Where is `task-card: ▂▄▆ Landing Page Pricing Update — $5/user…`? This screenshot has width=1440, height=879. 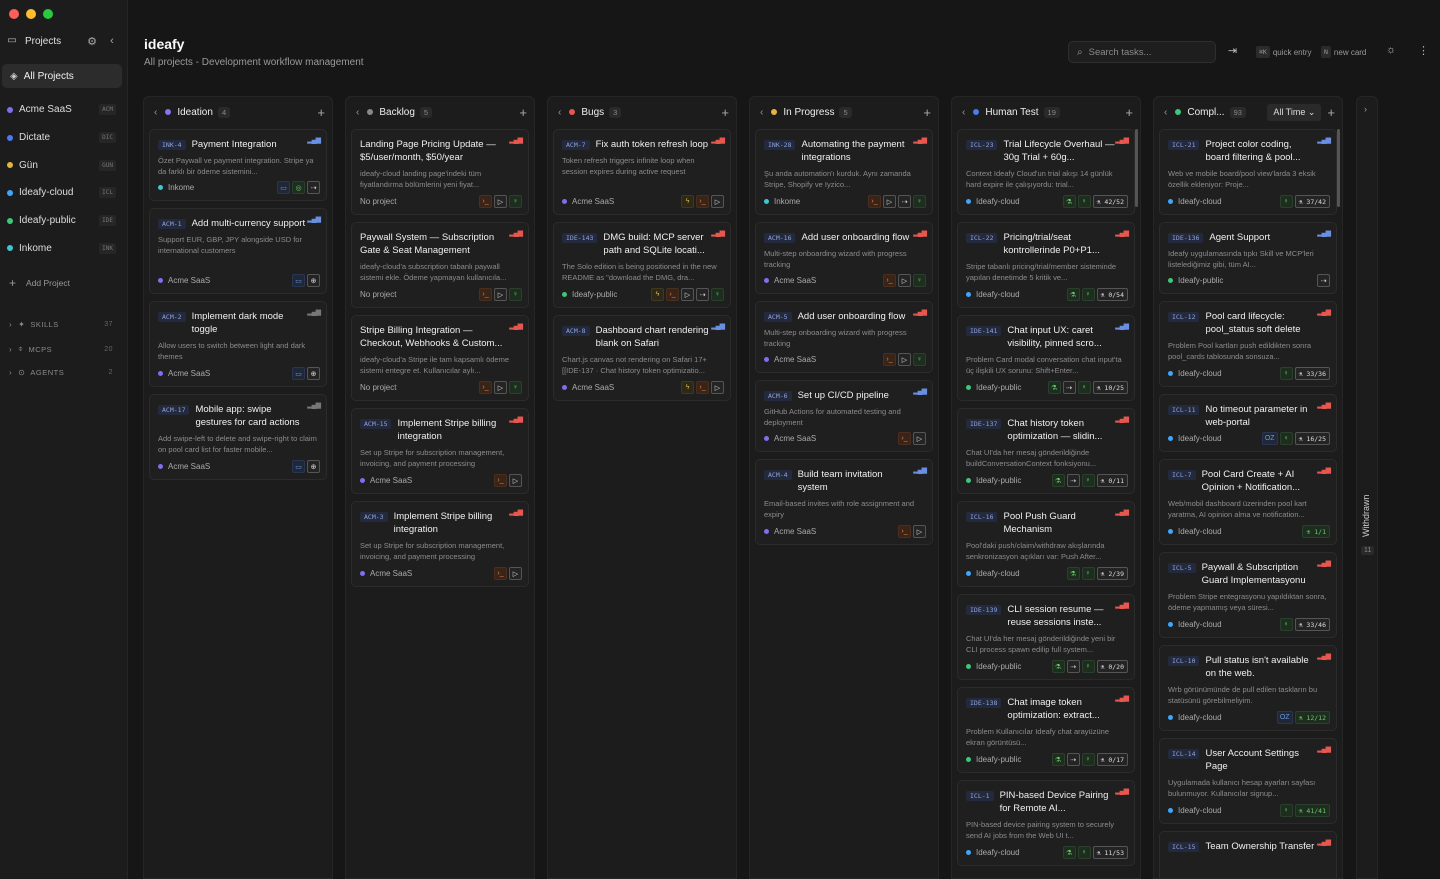
task-card: ▂▄▆ Landing Page Pricing Update — $5/user… is located at coordinates (440, 172).